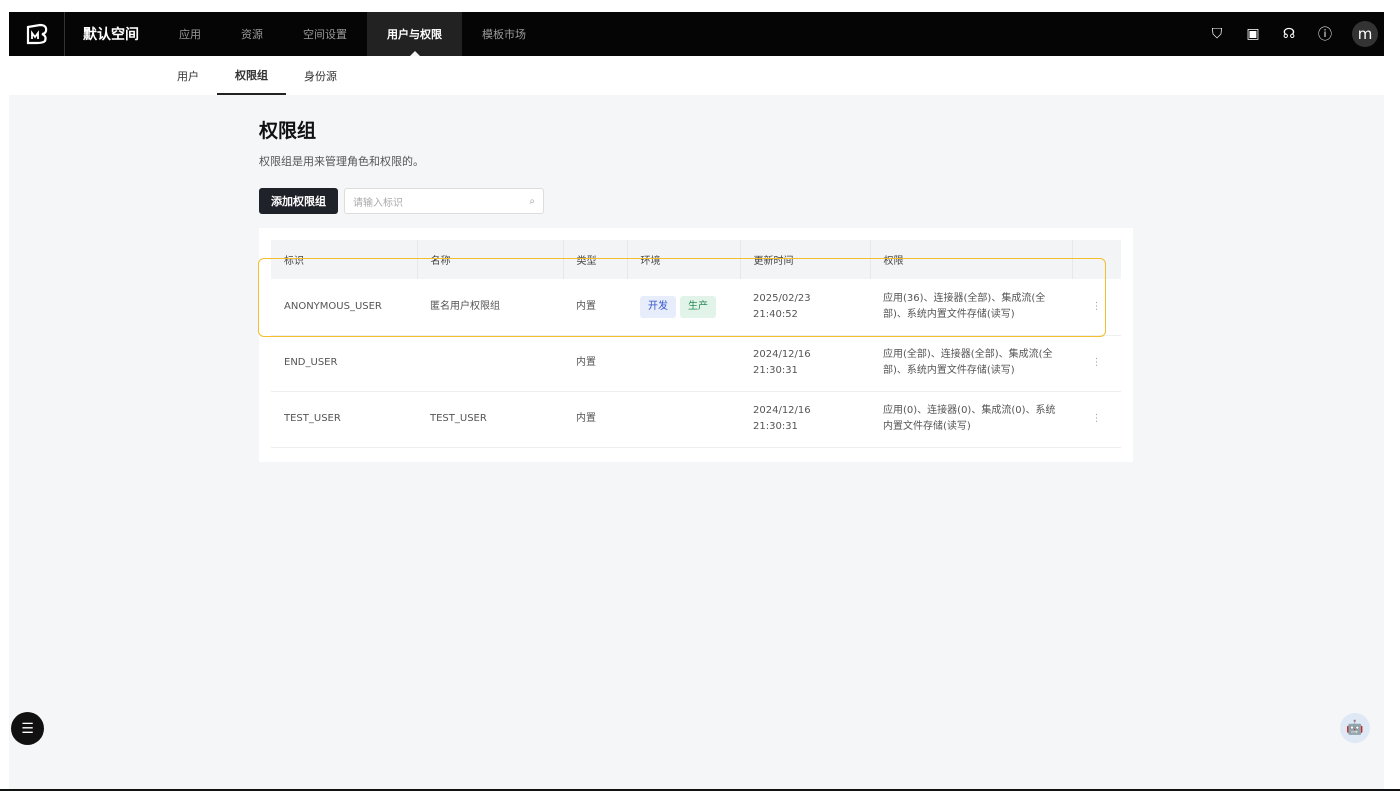  I want to click on chat-icon: ☰, so click(27, 728).